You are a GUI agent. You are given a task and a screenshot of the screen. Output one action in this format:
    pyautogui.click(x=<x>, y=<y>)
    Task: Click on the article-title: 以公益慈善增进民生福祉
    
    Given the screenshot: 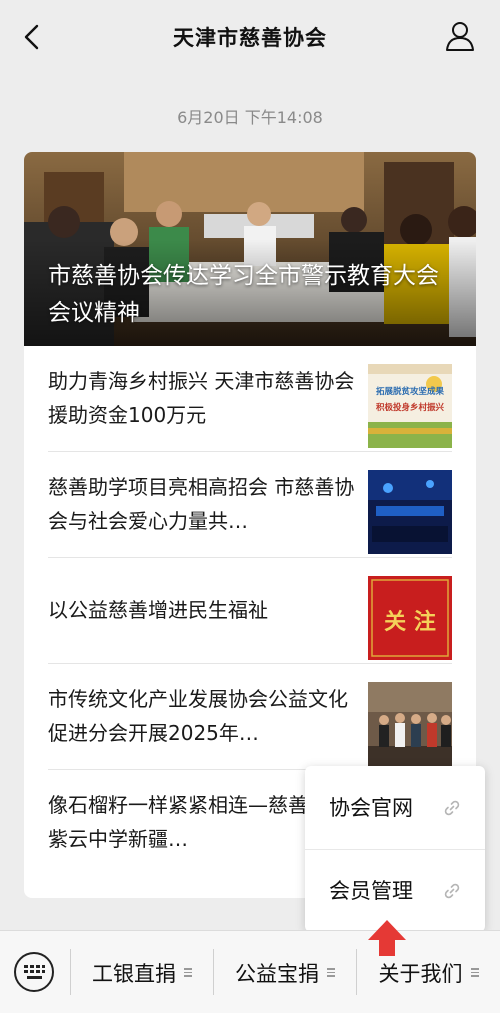 What is the action you would take?
    pyautogui.click(x=158, y=610)
    